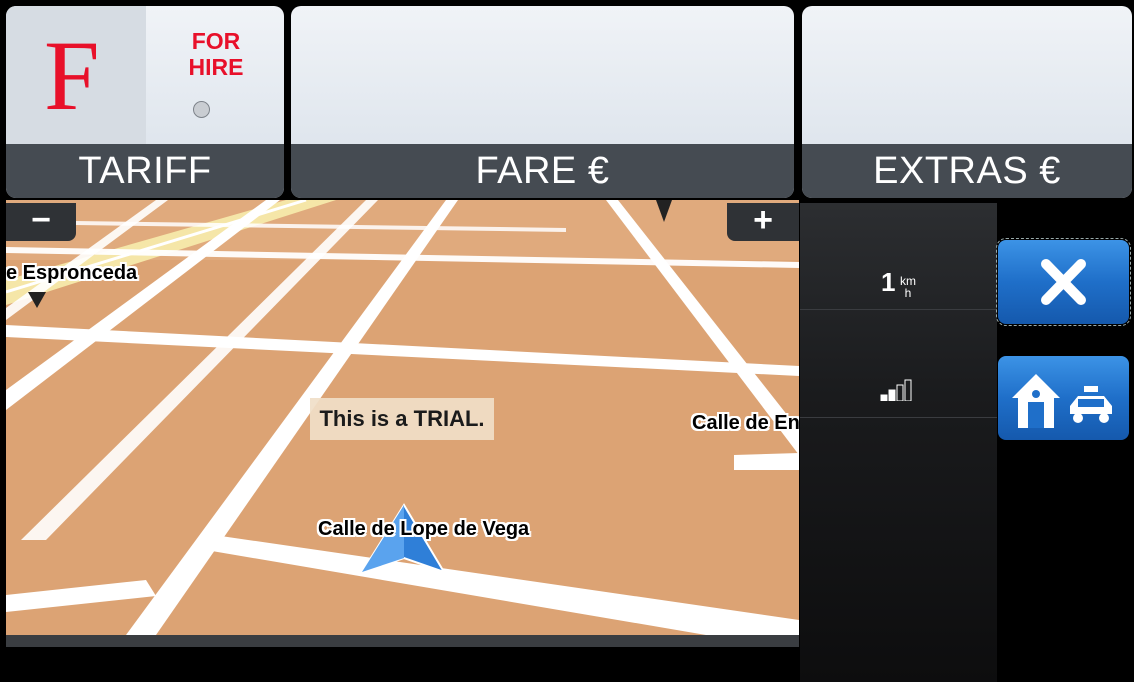 This screenshot has width=1134, height=682. What do you see at coordinates (145, 171) in the screenshot?
I see `tariff-caption: TARIFF` at bounding box center [145, 171].